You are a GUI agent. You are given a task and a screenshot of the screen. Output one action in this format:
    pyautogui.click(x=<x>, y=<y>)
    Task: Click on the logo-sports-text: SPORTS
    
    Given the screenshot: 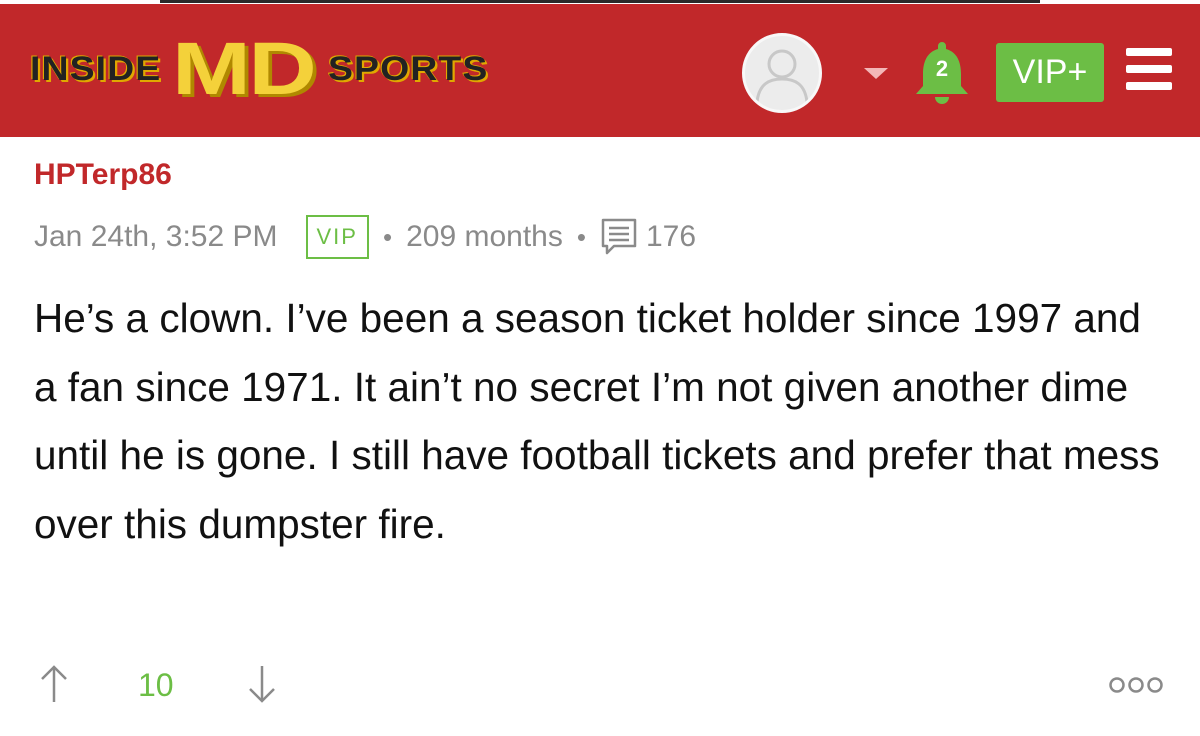 What is the action you would take?
    pyautogui.click(x=408, y=69)
    